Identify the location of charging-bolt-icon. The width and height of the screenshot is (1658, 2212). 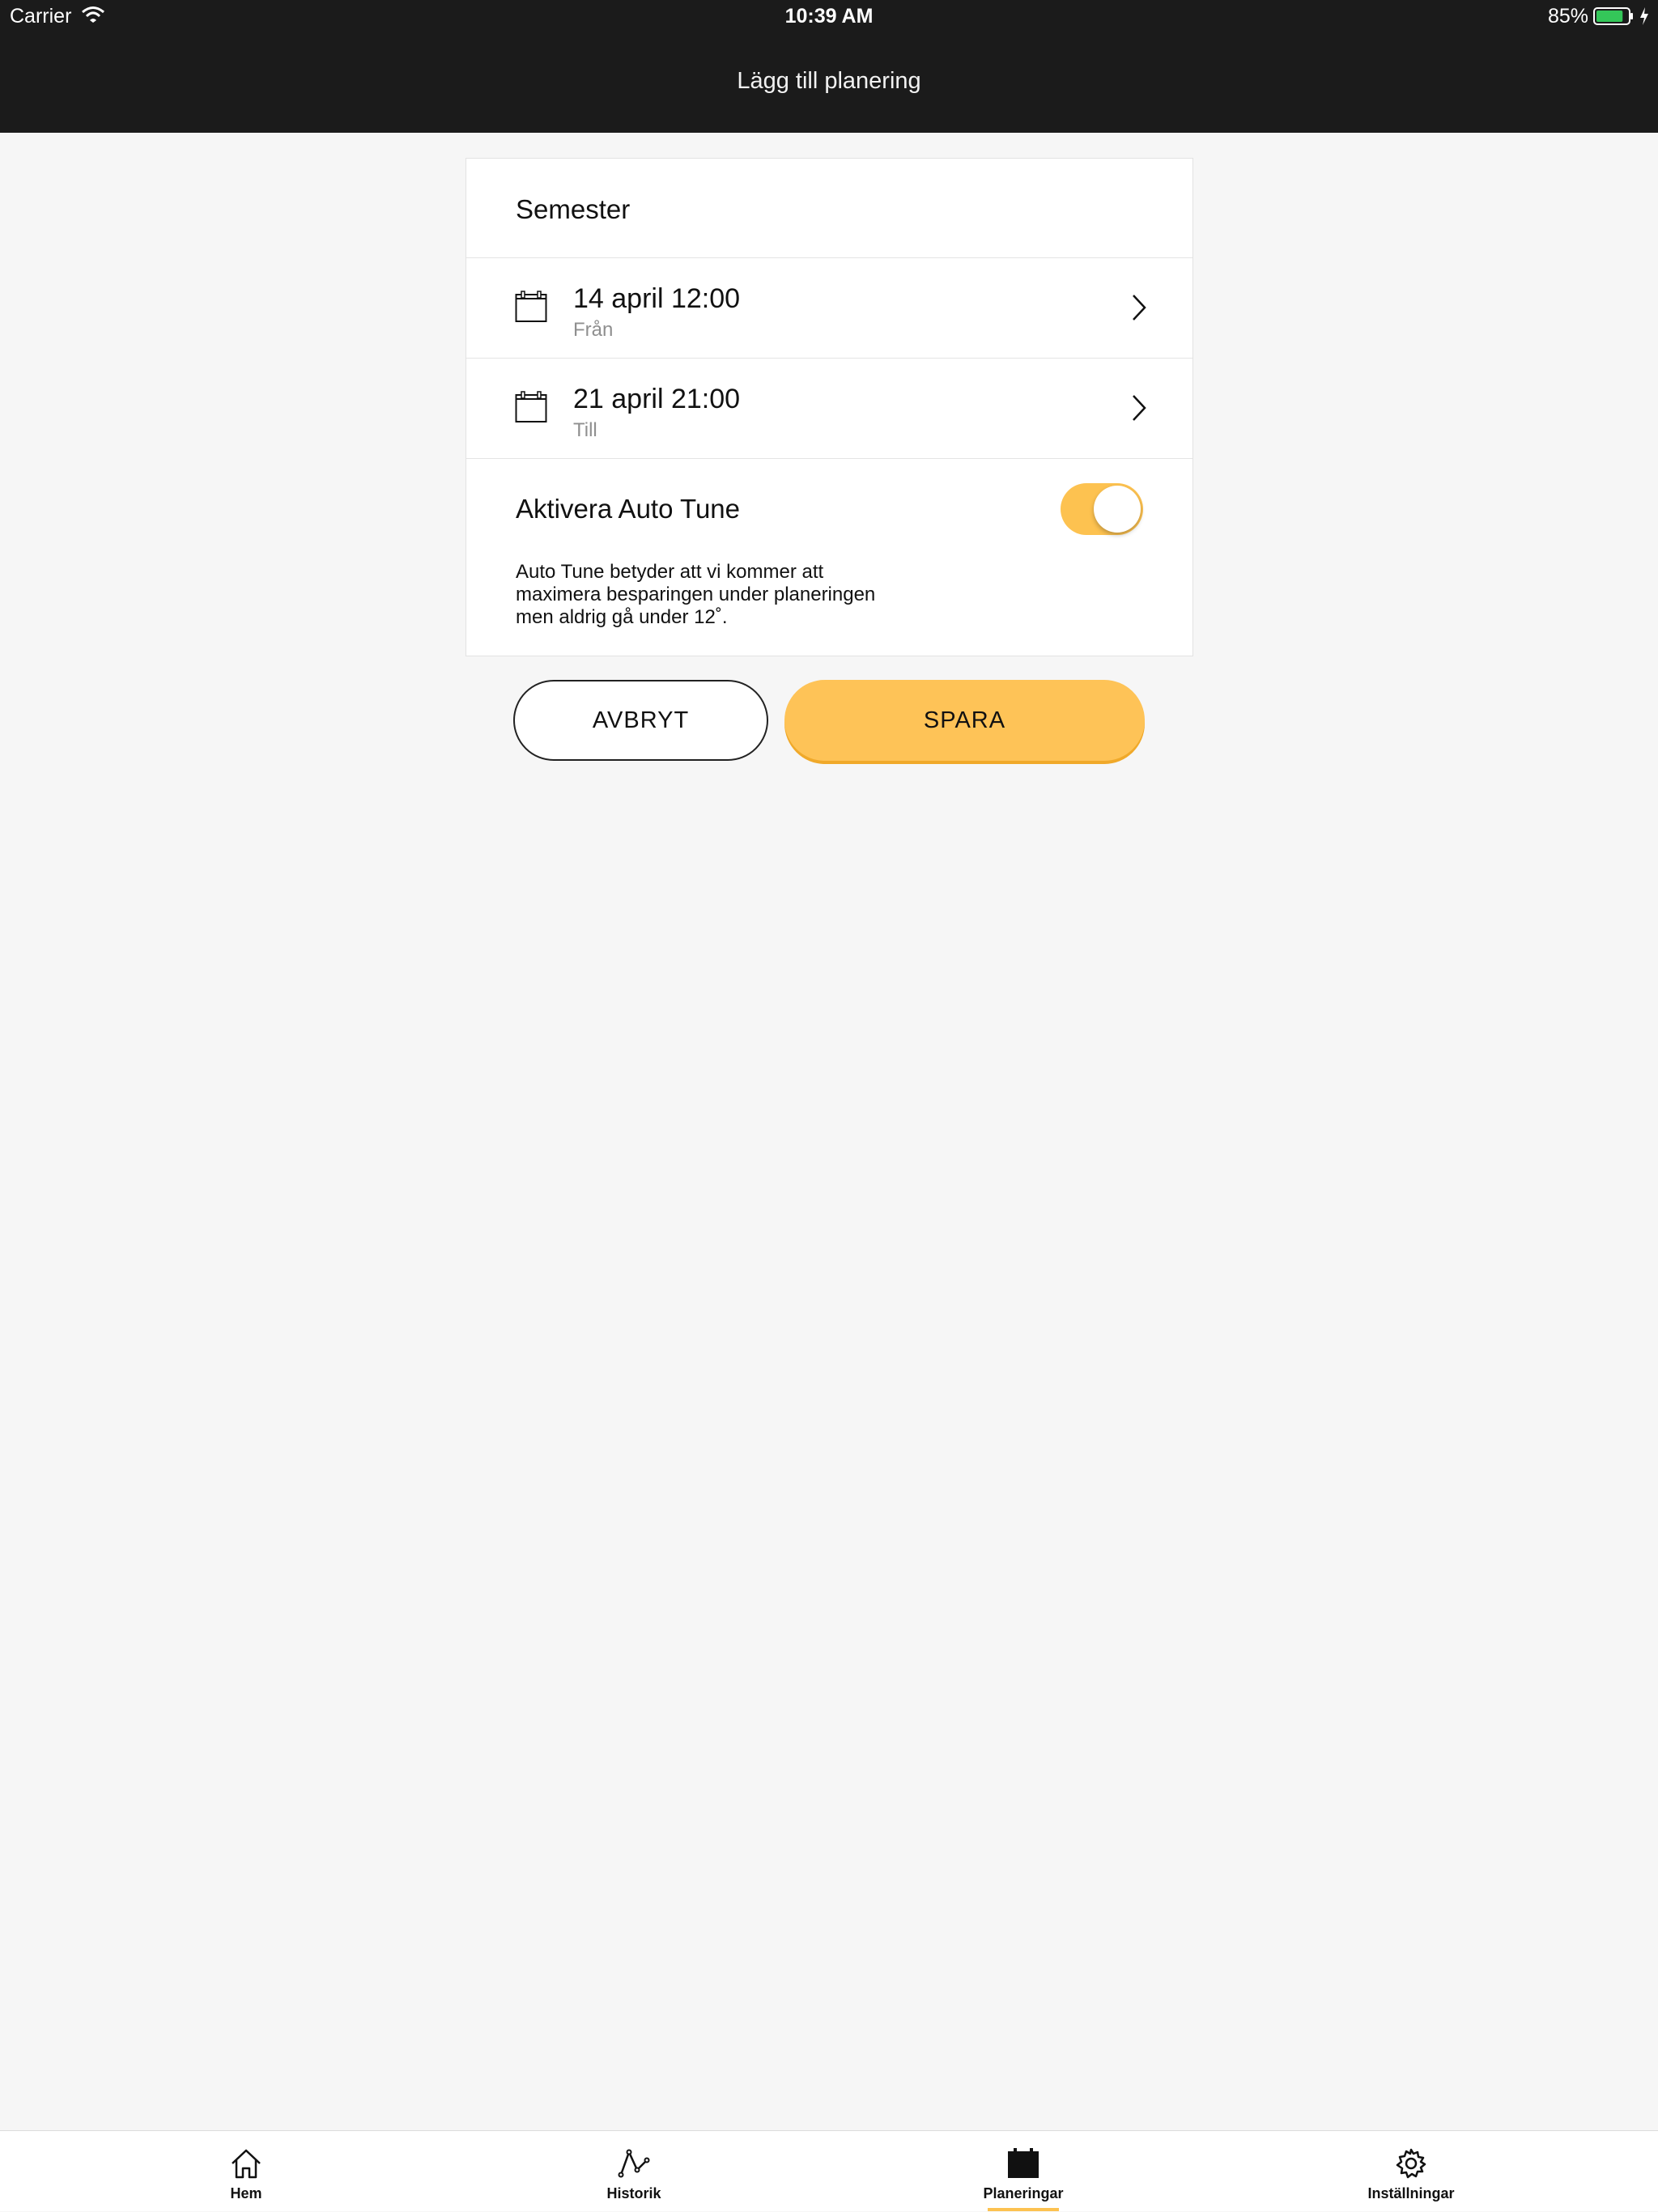
(1644, 16).